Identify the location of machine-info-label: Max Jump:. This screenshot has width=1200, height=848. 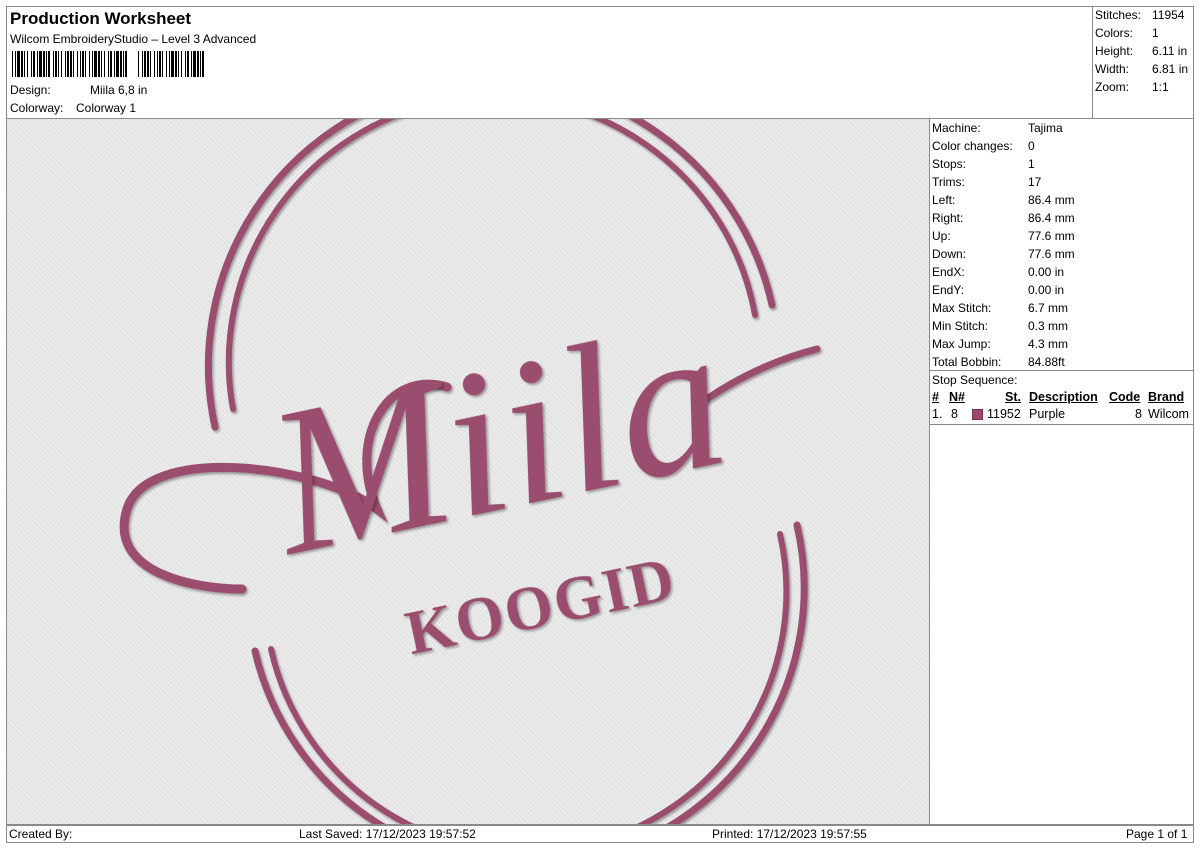
(961, 344).